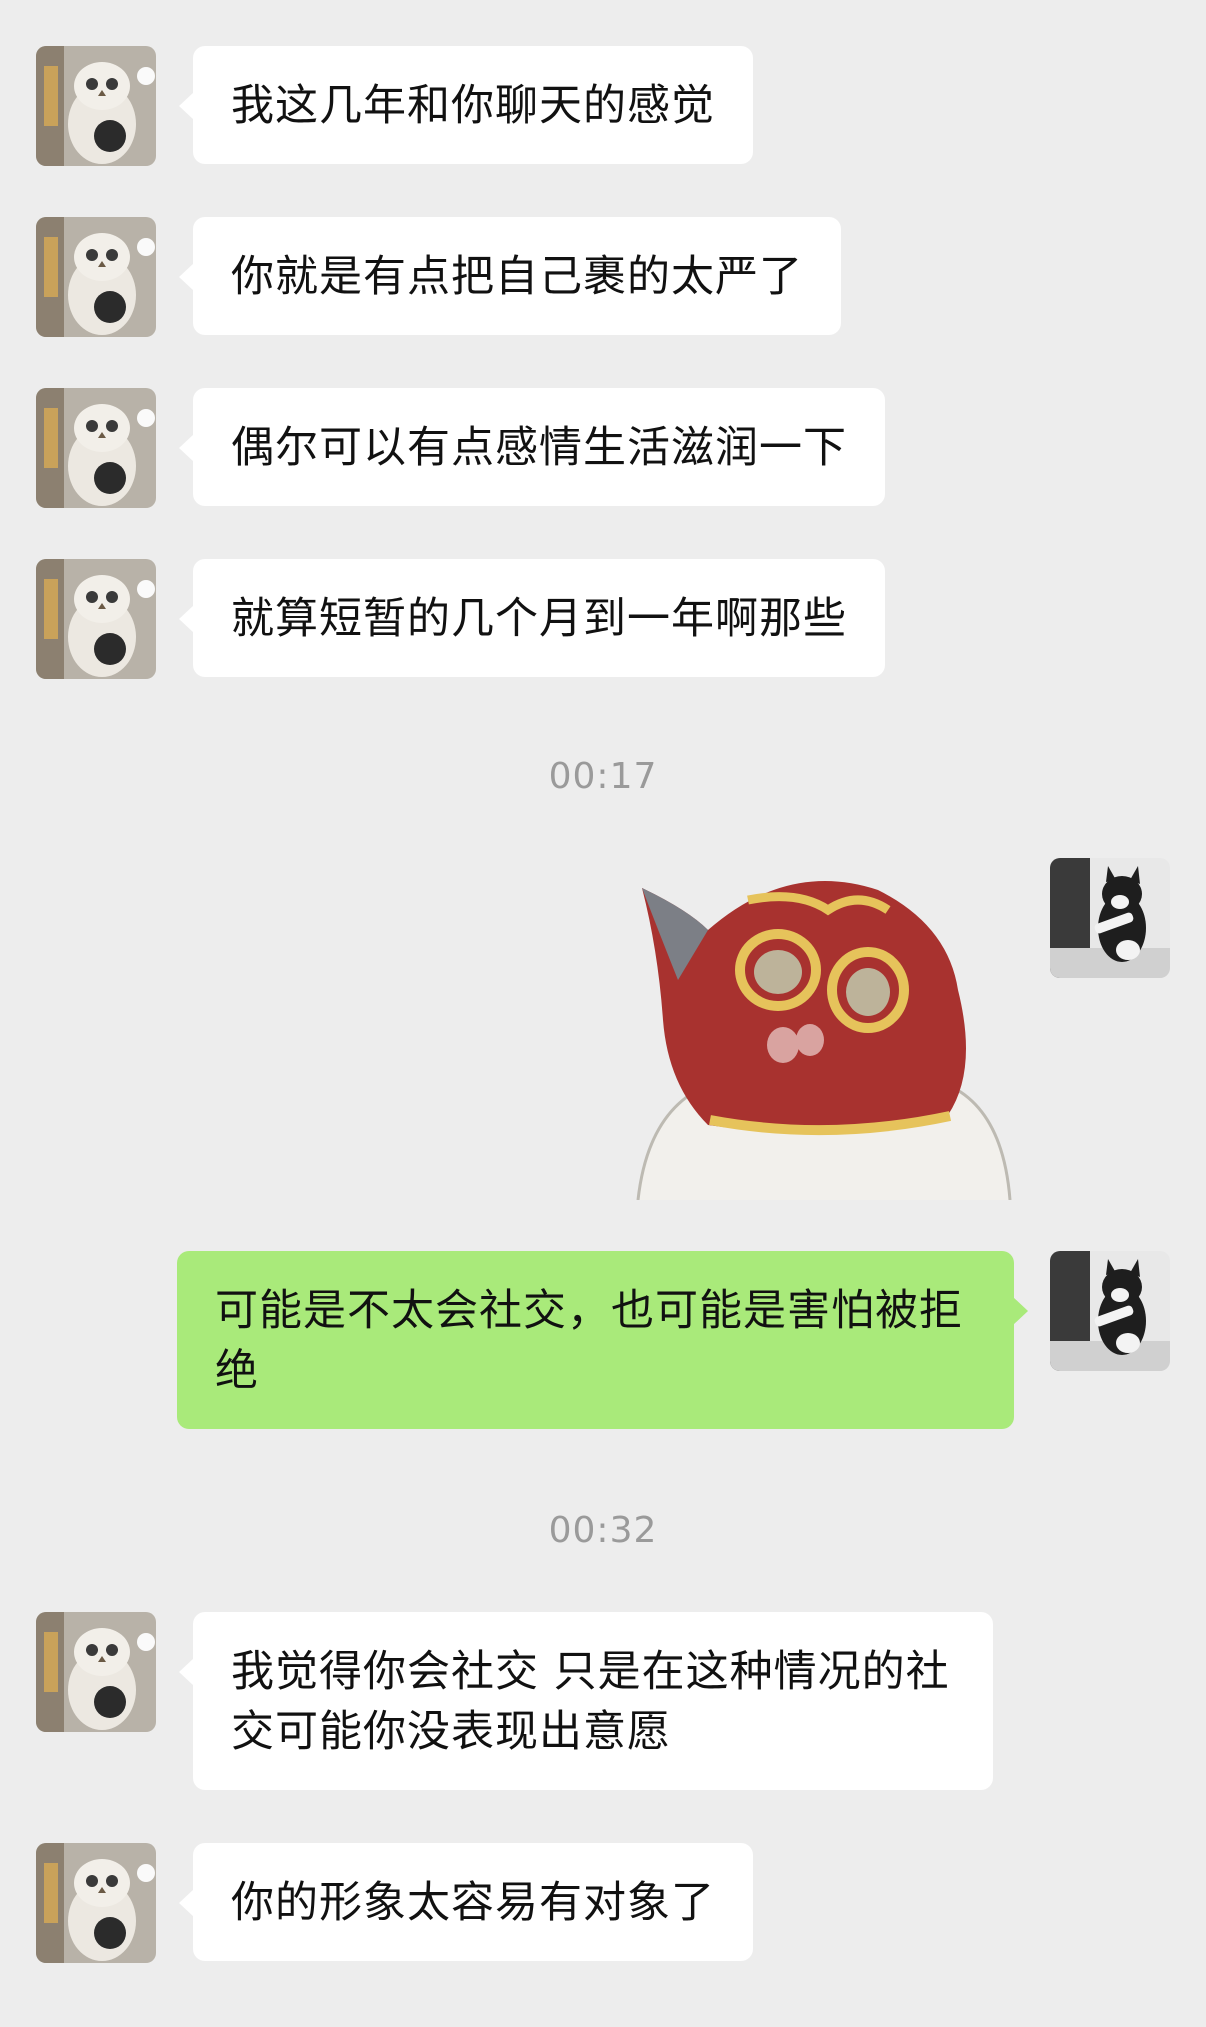  What do you see at coordinates (510, 276) in the screenshot?
I see `message-bubble: 你就是有点把自己裹的太严了` at bounding box center [510, 276].